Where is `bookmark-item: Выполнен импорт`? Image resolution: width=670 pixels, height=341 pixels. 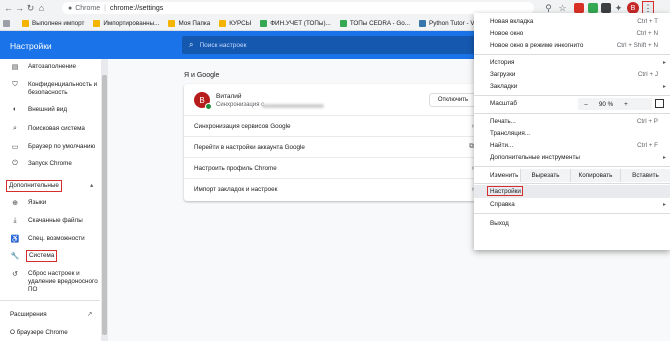 bookmark-item: Выполнен импорт is located at coordinates (53, 23).